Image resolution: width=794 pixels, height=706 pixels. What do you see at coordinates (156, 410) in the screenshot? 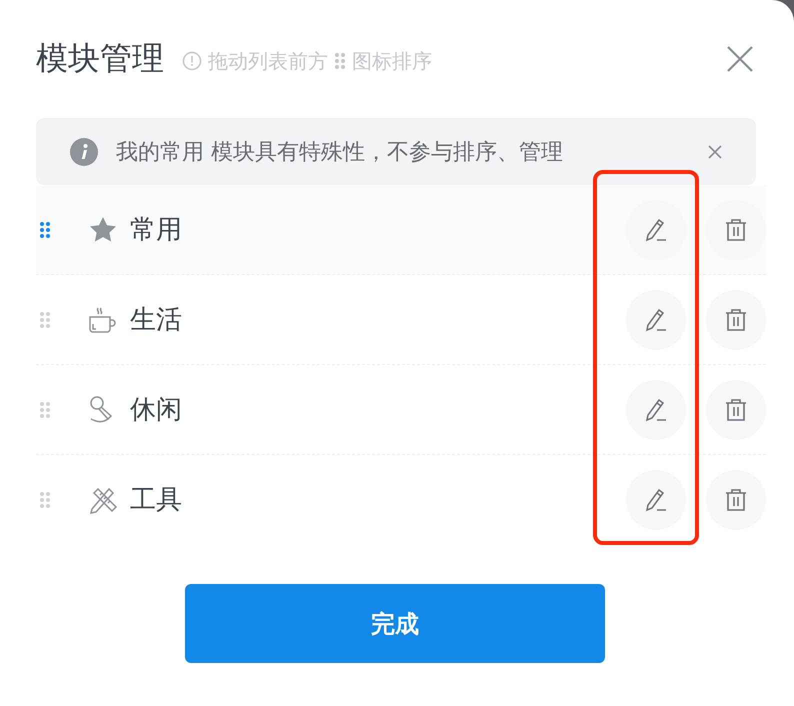
I see `module-label: 休闲` at bounding box center [156, 410].